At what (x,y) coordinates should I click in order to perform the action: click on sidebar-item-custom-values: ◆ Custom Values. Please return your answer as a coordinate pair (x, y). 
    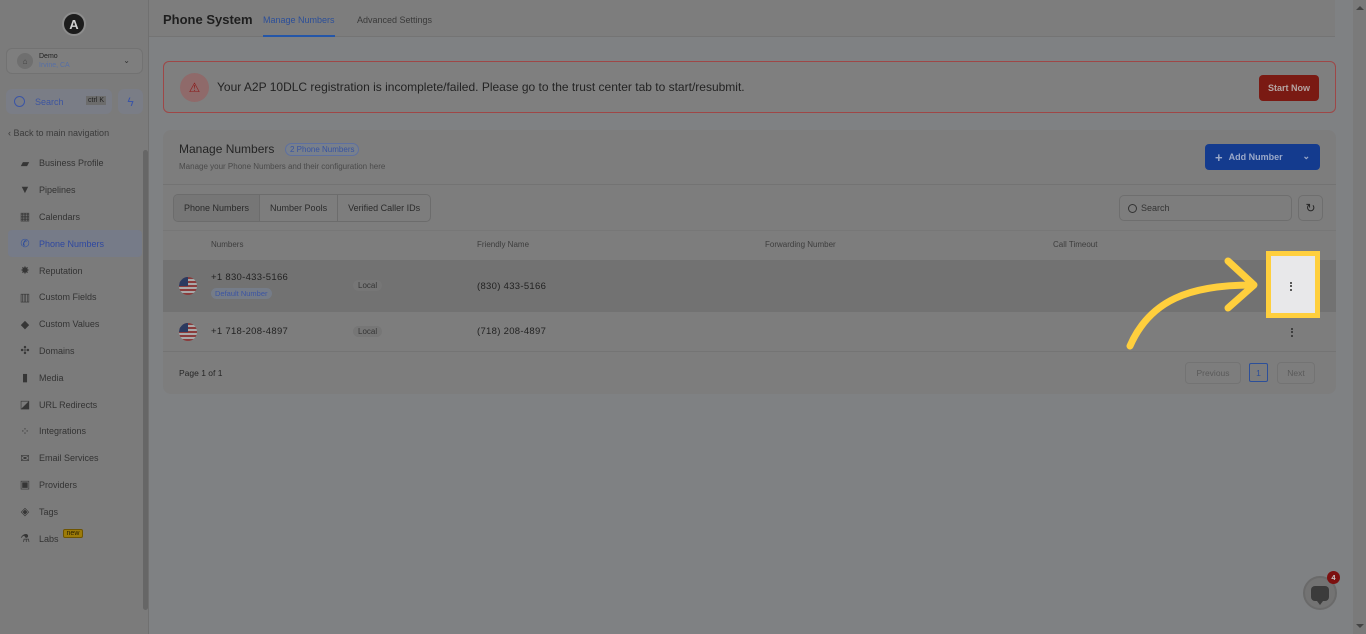
    Looking at the image, I should click on (75, 324).